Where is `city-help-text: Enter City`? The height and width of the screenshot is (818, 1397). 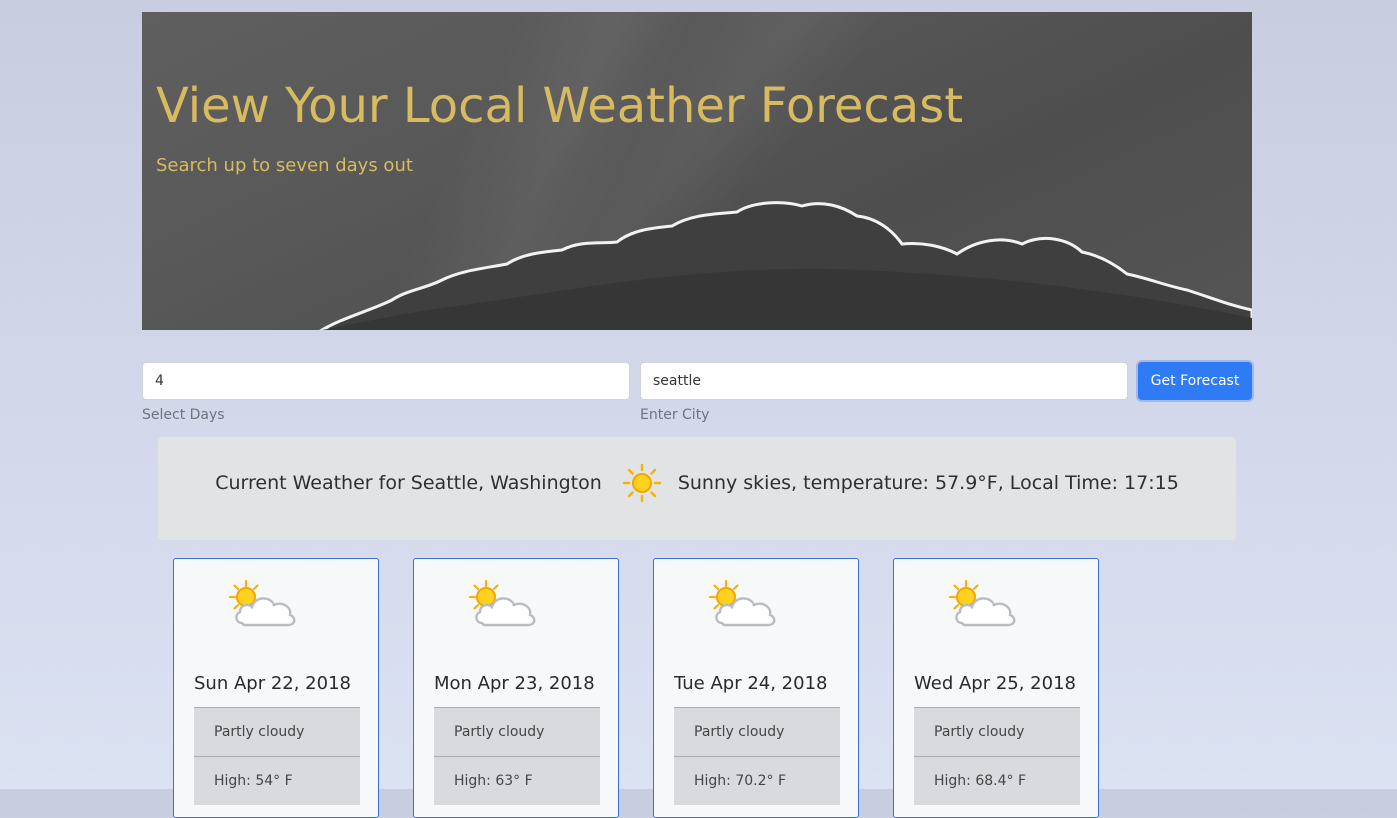 city-help-text: Enter City is located at coordinates (675, 415).